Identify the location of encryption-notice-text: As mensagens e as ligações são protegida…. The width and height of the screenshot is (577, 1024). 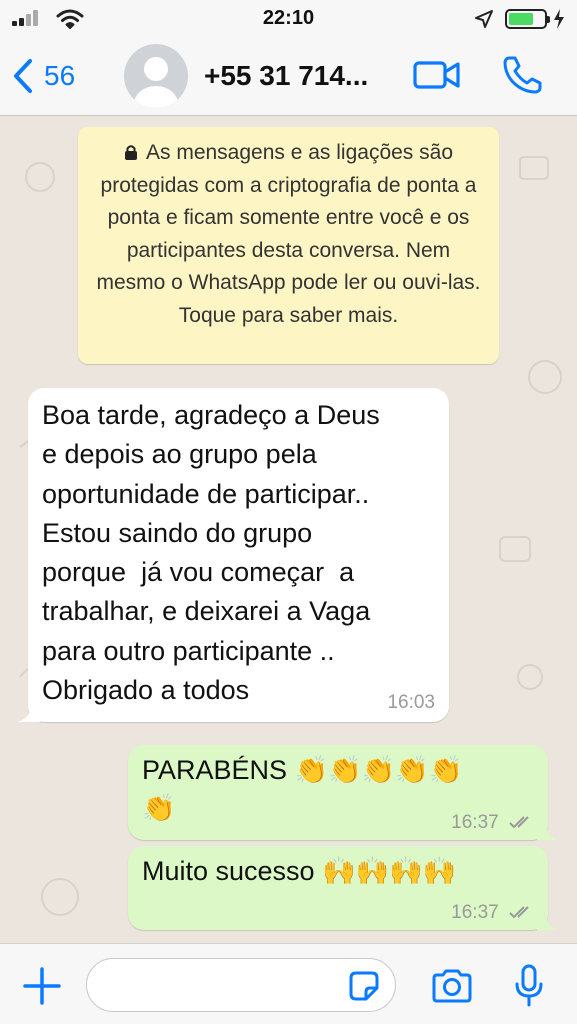
(288, 234).